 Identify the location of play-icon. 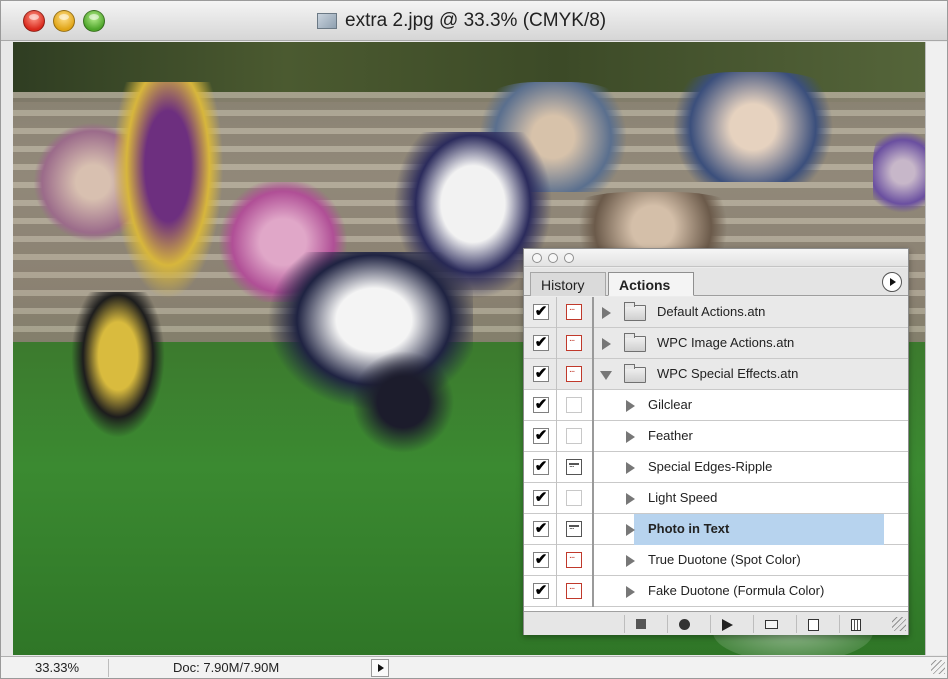
(727, 625).